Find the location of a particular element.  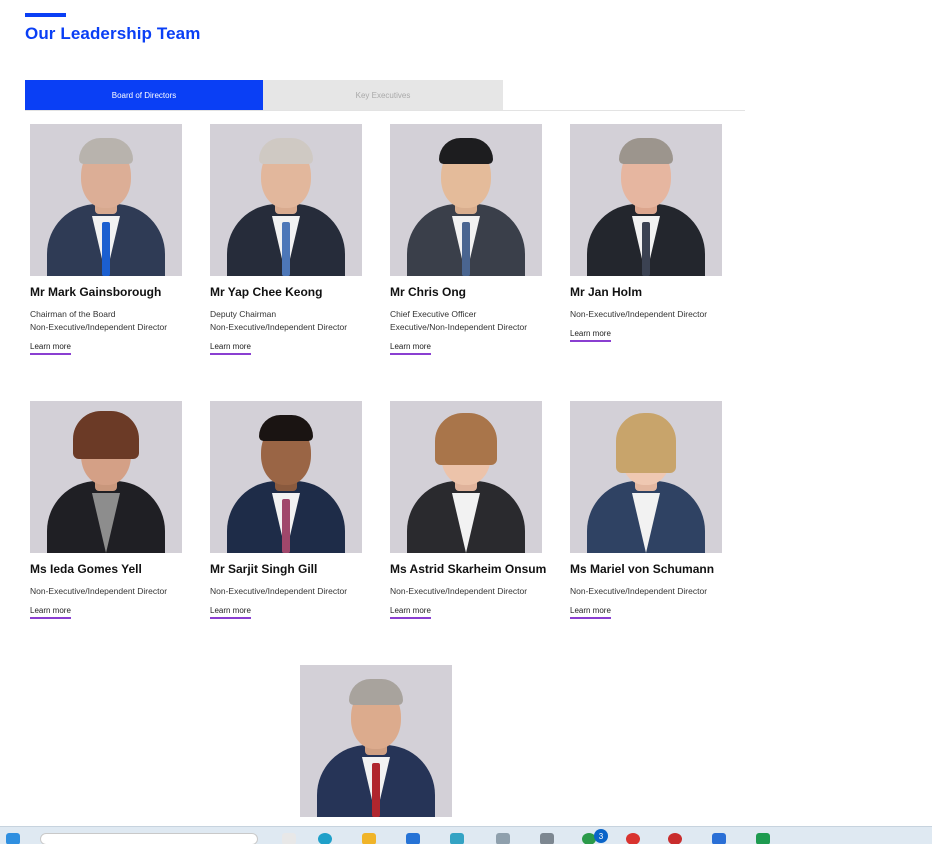

director-card is located at coordinates (380, 741).